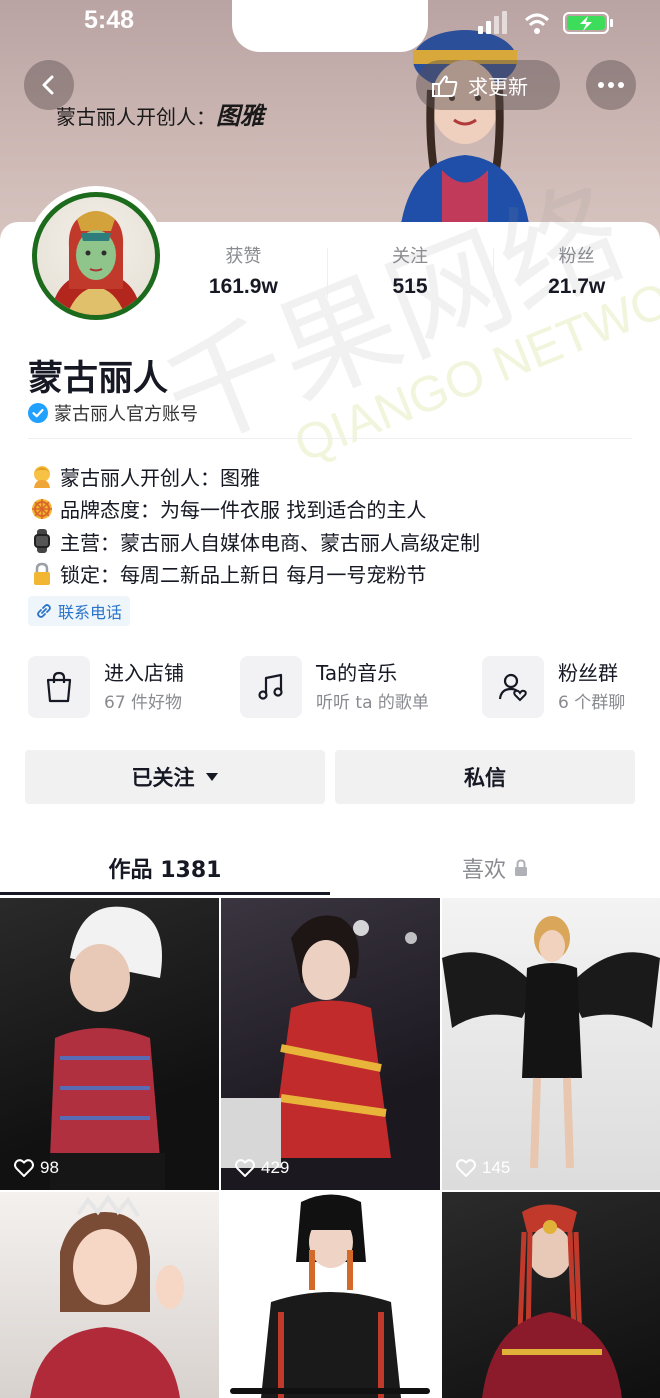  I want to click on battery-charging-icon, so click(588, 23).